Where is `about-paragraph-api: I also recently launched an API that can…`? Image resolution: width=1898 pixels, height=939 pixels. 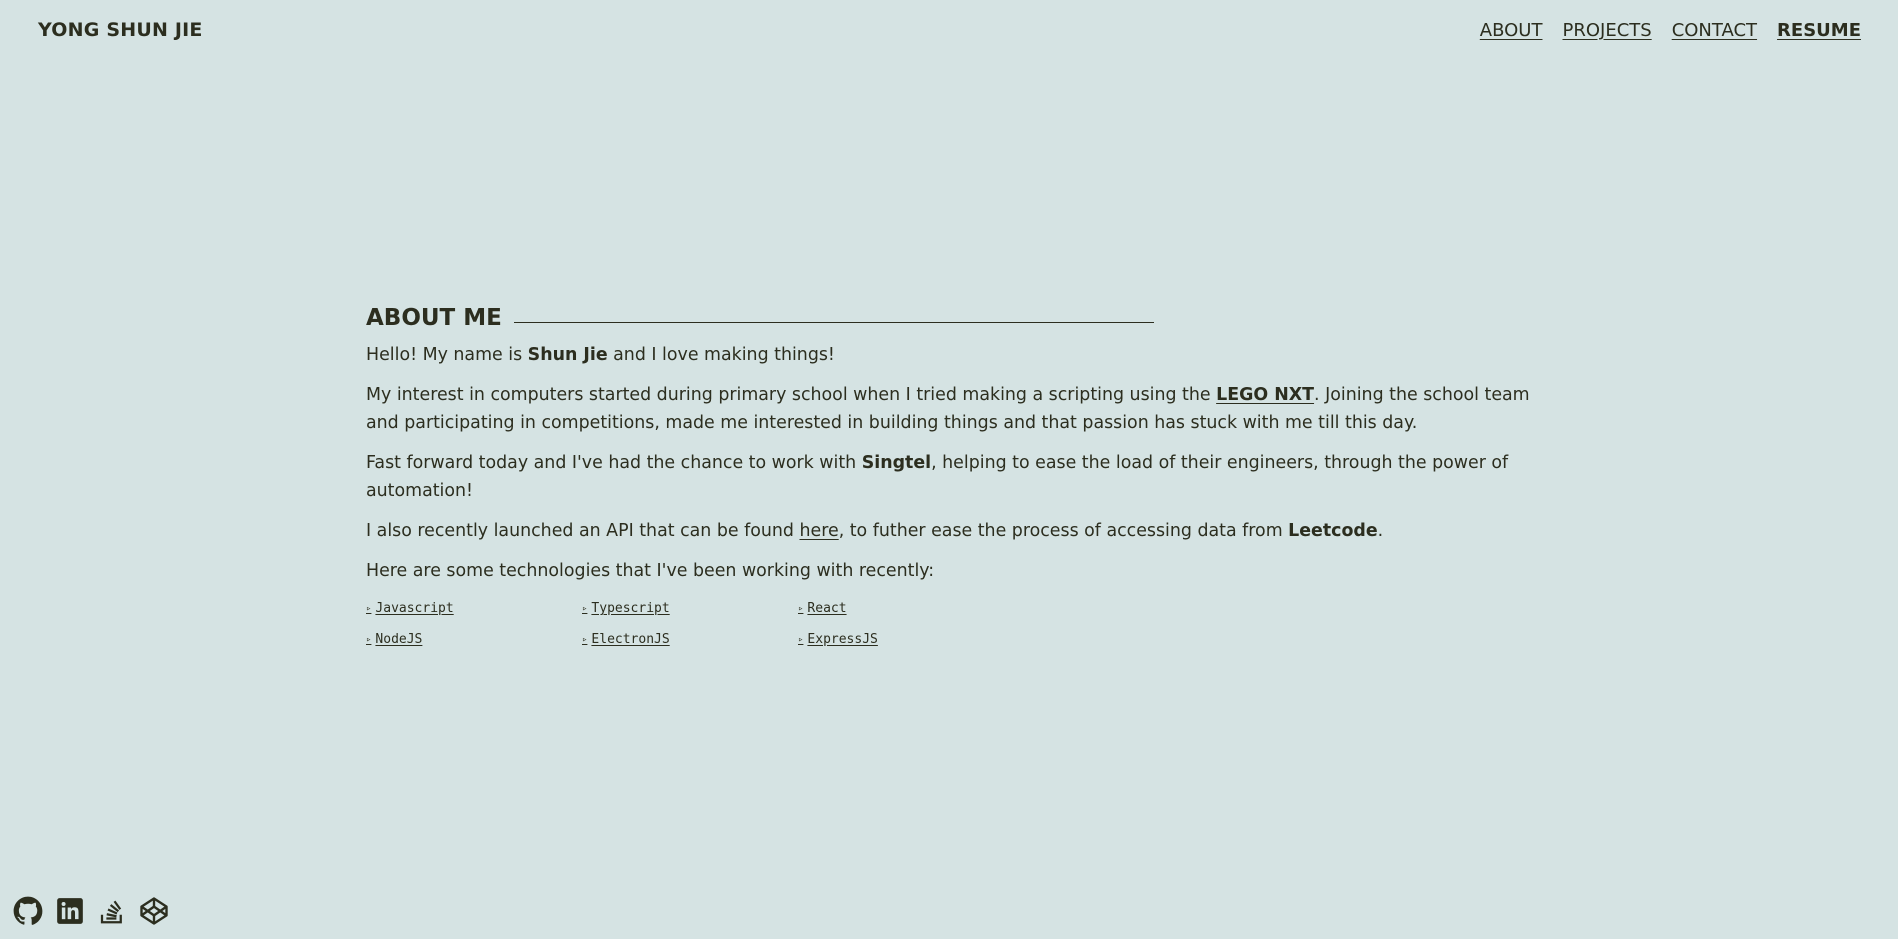 about-paragraph-api: I also recently launched an API that can… is located at coordinates (951, 531).